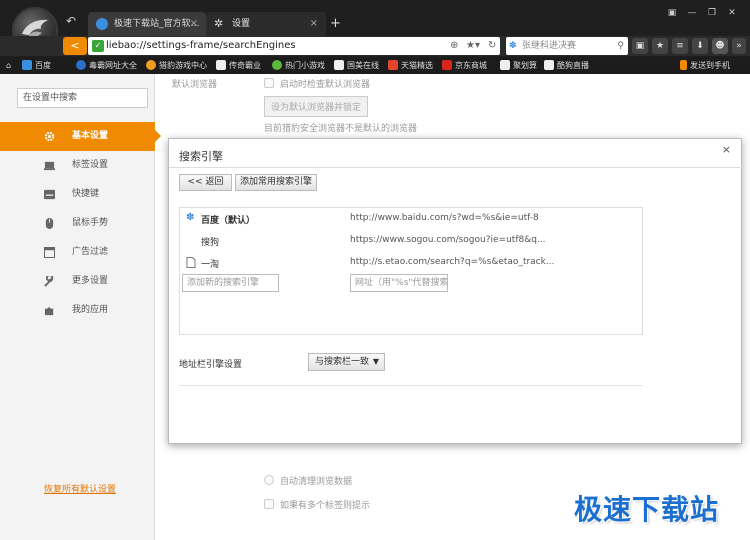 This screenshot has height=540, width=750. What do you see at coordinates (49, 311) in the screenshot?
I see `puzzle-icon` at bounding box center [49, 311].